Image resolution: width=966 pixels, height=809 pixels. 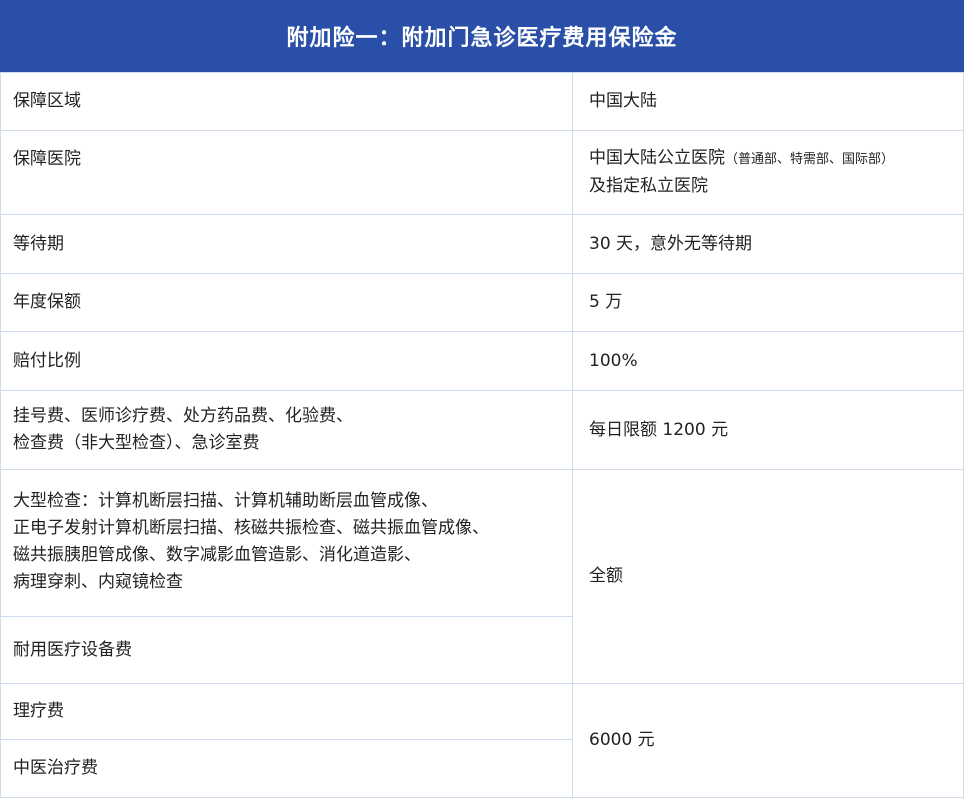 I want to click on row-label: 保障医院, so click(x=286, y=172).